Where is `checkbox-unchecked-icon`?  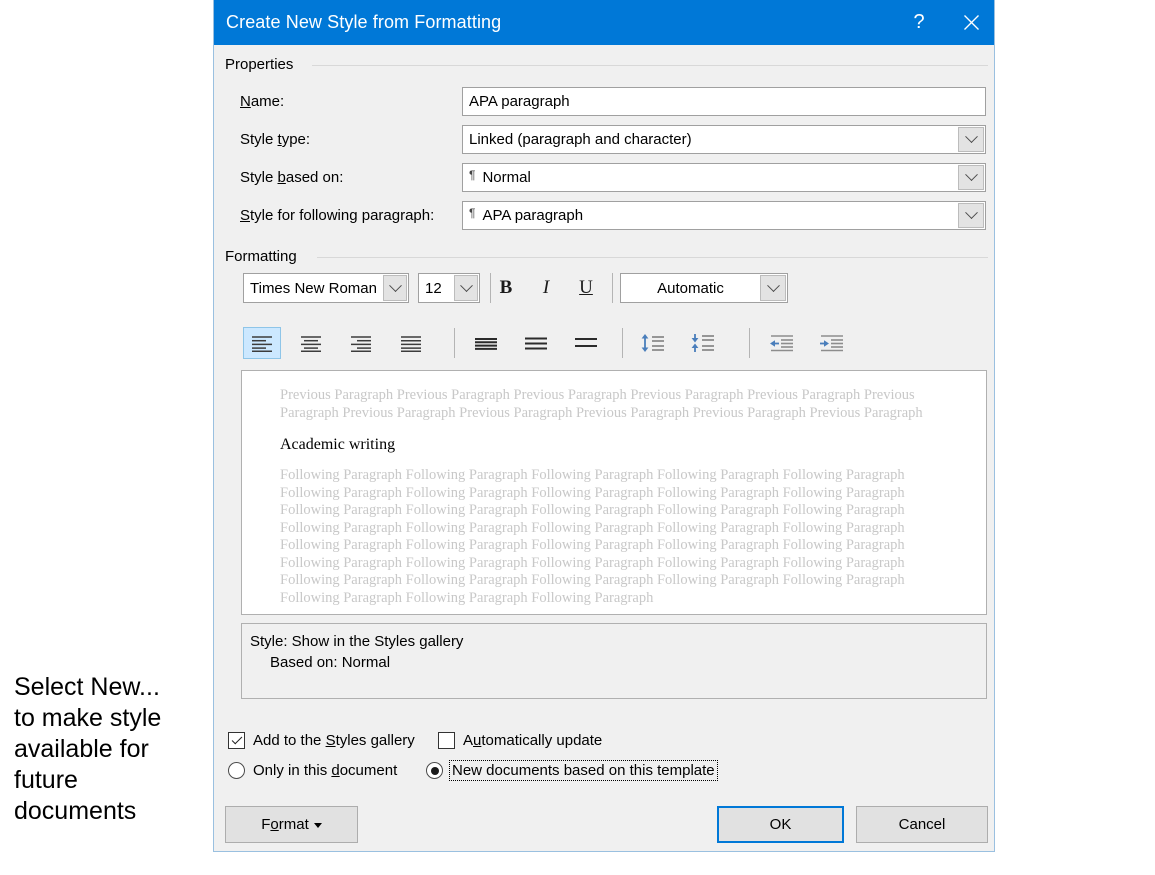 checkbox-unchecked-icon is located at coordinates (446, 740).